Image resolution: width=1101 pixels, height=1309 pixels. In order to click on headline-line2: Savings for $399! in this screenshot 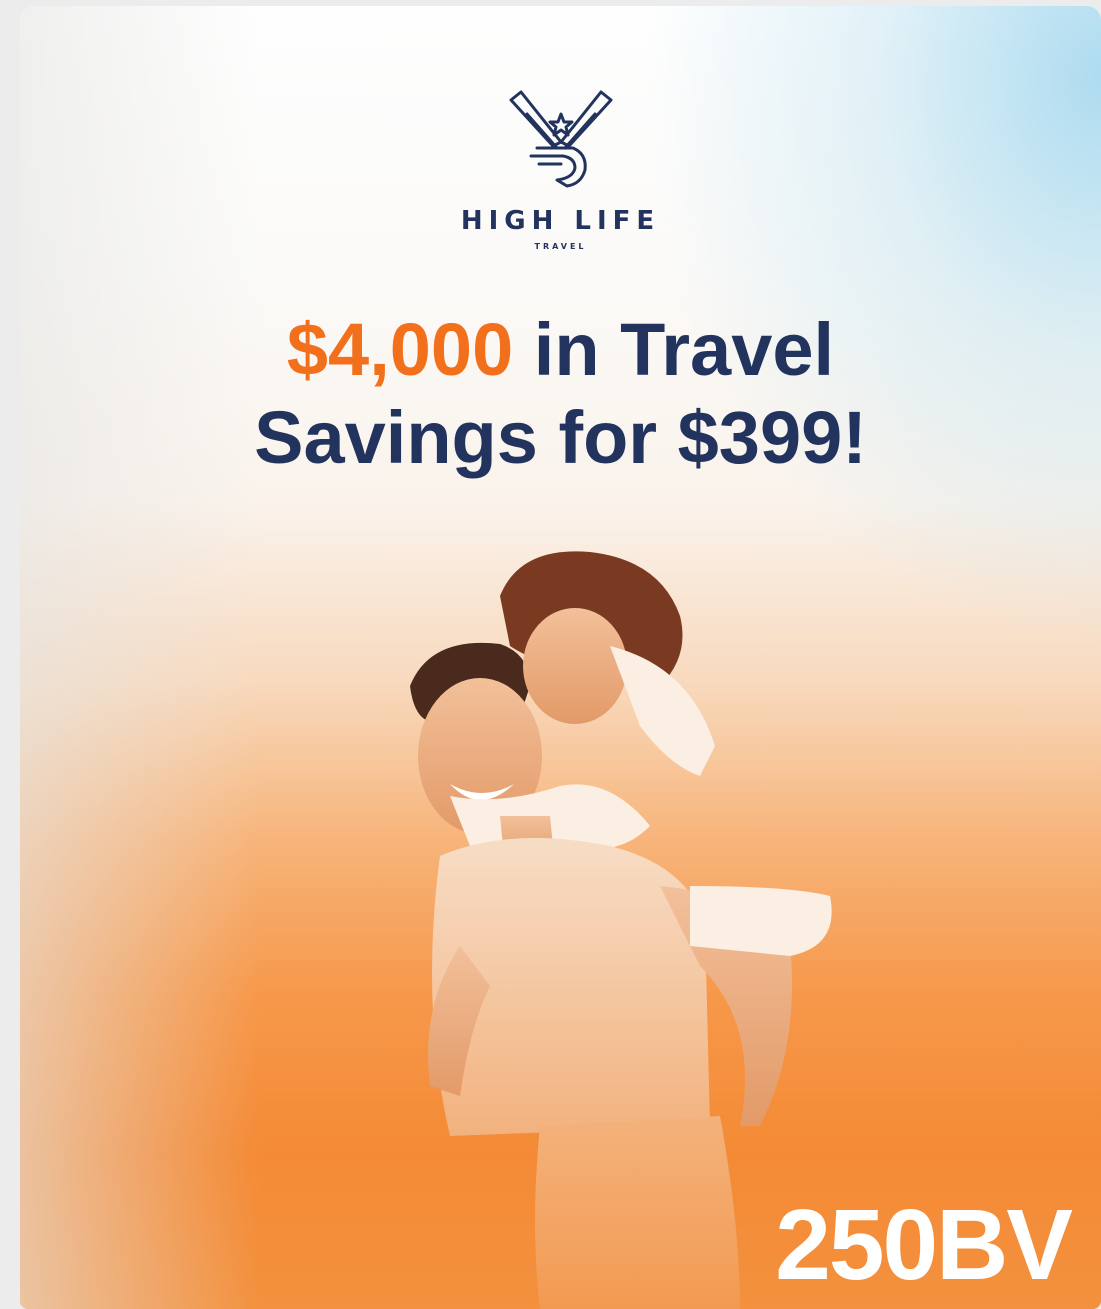, I will do `click(560, 437)`.